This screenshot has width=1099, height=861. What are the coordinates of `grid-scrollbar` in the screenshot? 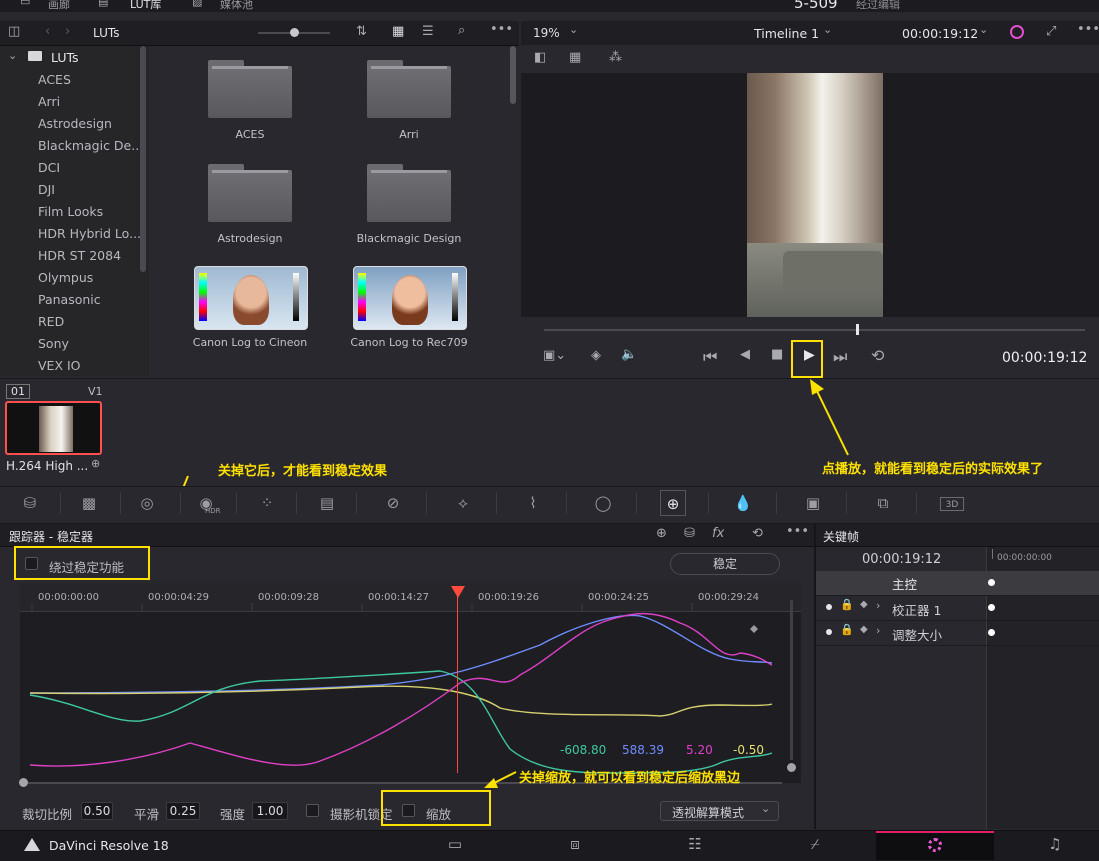 It's located at (513, 75).